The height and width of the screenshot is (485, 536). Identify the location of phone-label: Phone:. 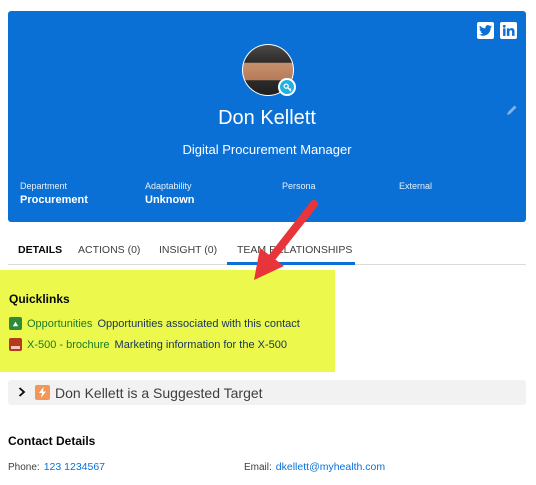
(24, 467).